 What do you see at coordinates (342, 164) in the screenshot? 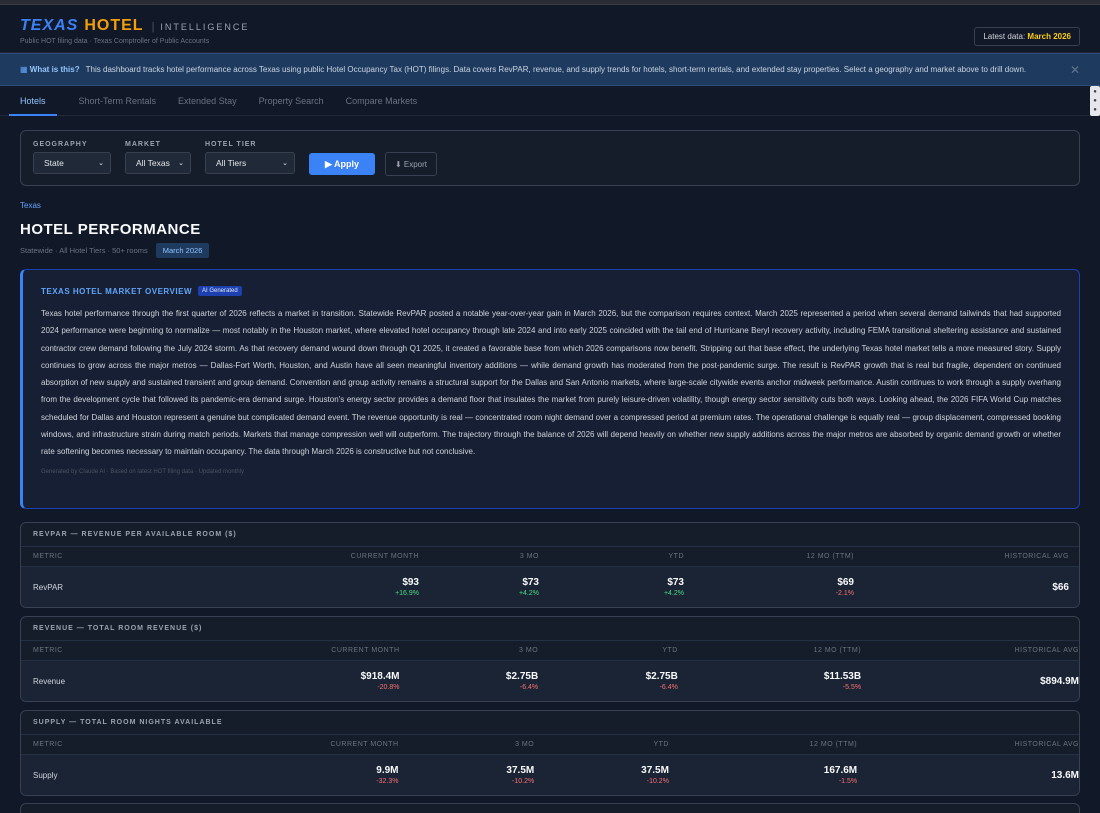
I see `apply-button: ▶ Apply` at bounding box center [342, 164].